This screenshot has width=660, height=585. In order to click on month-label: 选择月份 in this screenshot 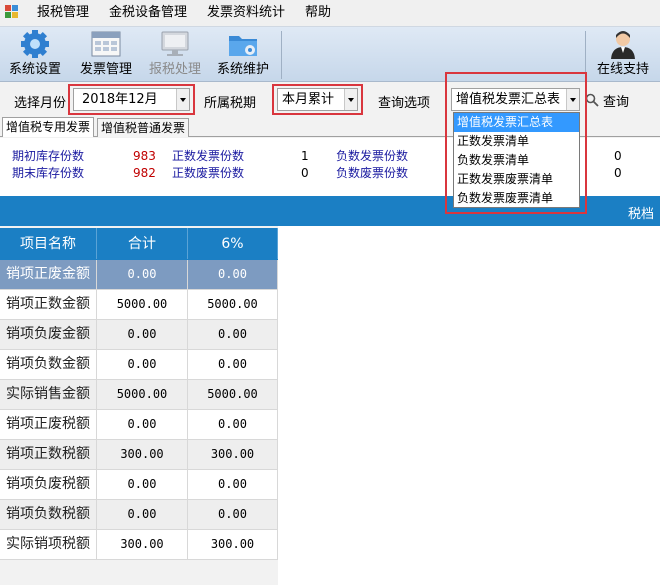, I will do `click(40, 103)`.